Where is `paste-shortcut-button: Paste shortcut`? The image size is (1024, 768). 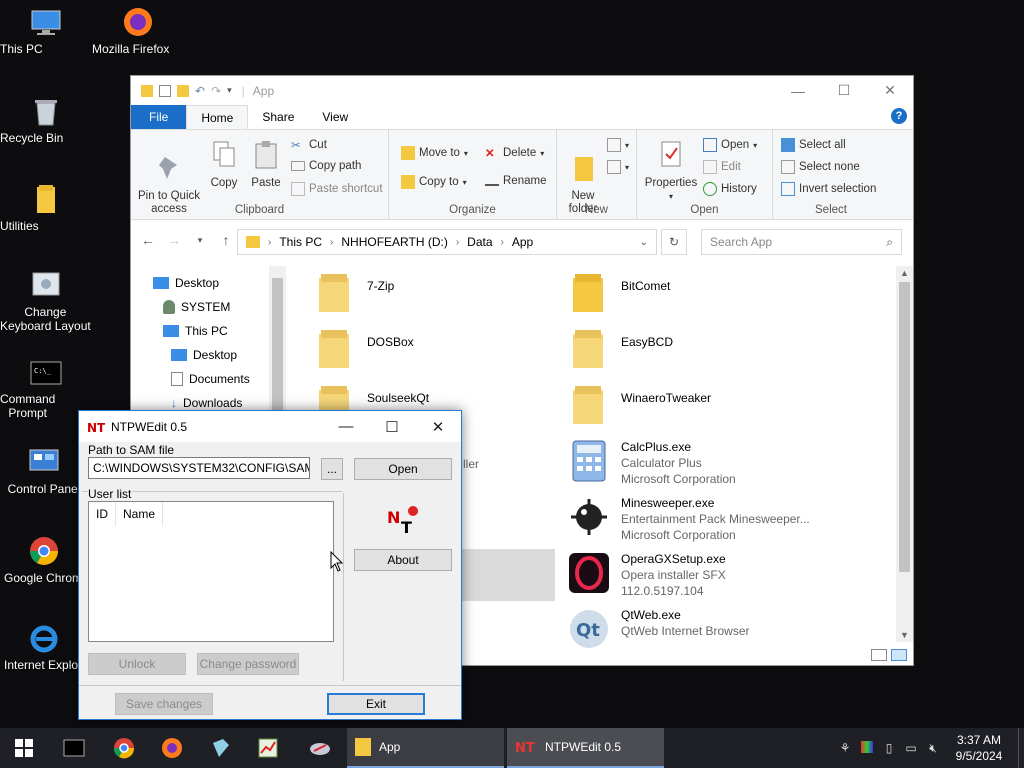 paste-shortcut-button: Paste shortcut is located at coordinates (337, 189).